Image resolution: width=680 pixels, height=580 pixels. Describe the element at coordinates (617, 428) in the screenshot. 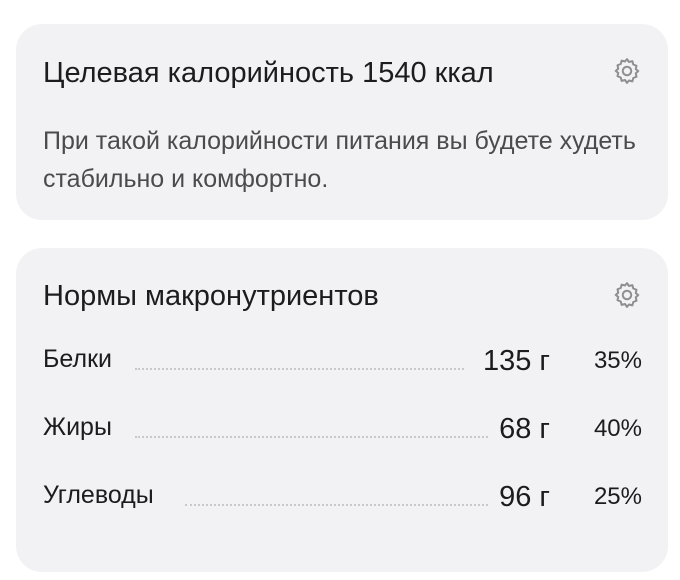

I see `macro-percent: 40%` at that location.